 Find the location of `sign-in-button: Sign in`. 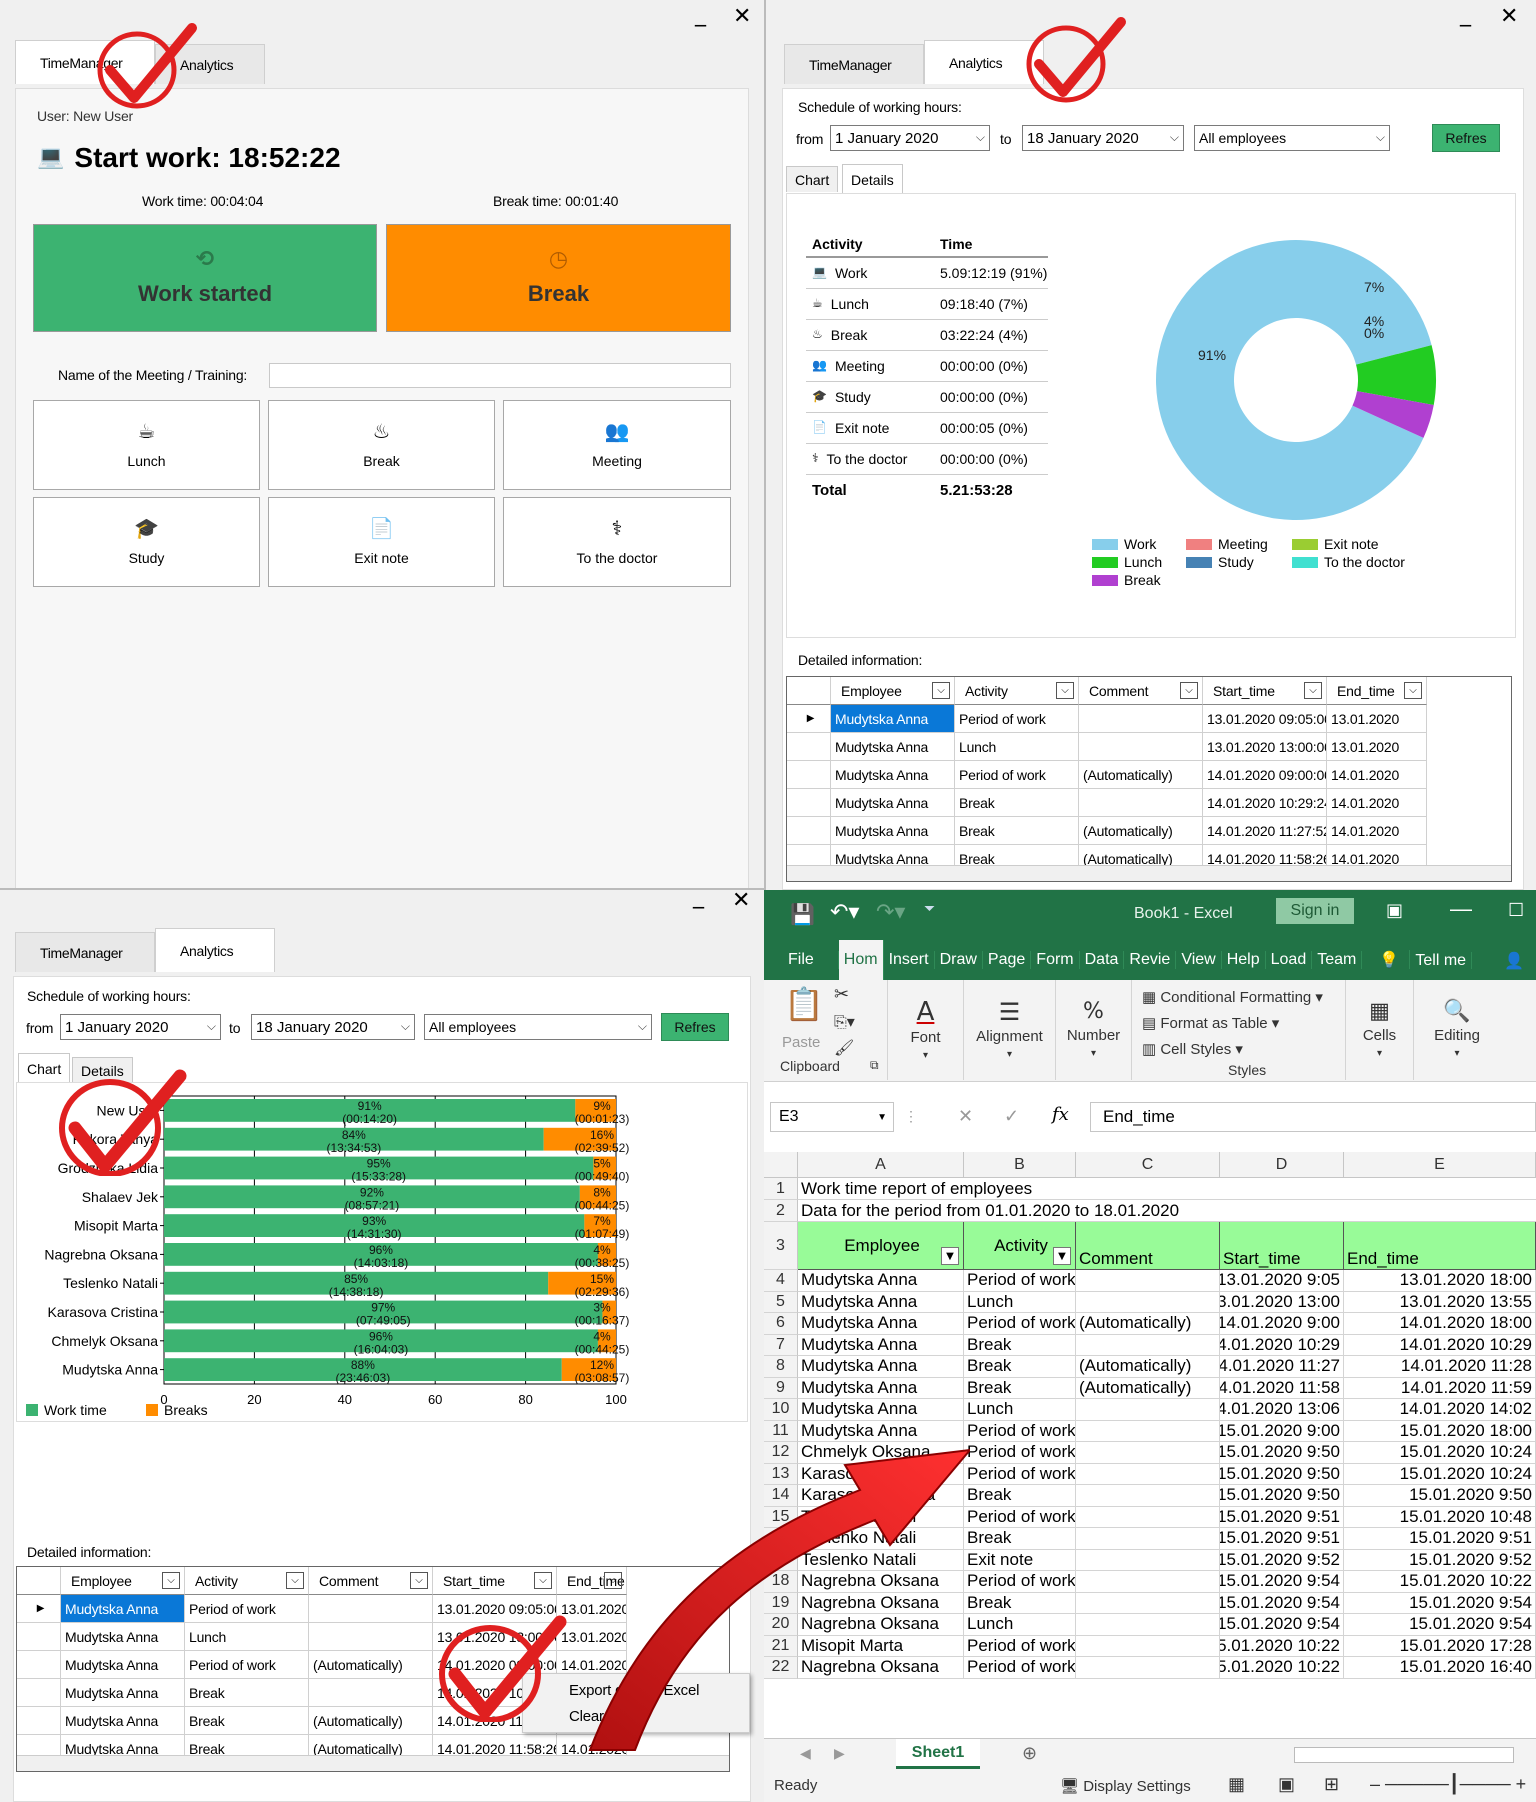

sign-in-button: Sign in is located at coordinates (1315, 911).